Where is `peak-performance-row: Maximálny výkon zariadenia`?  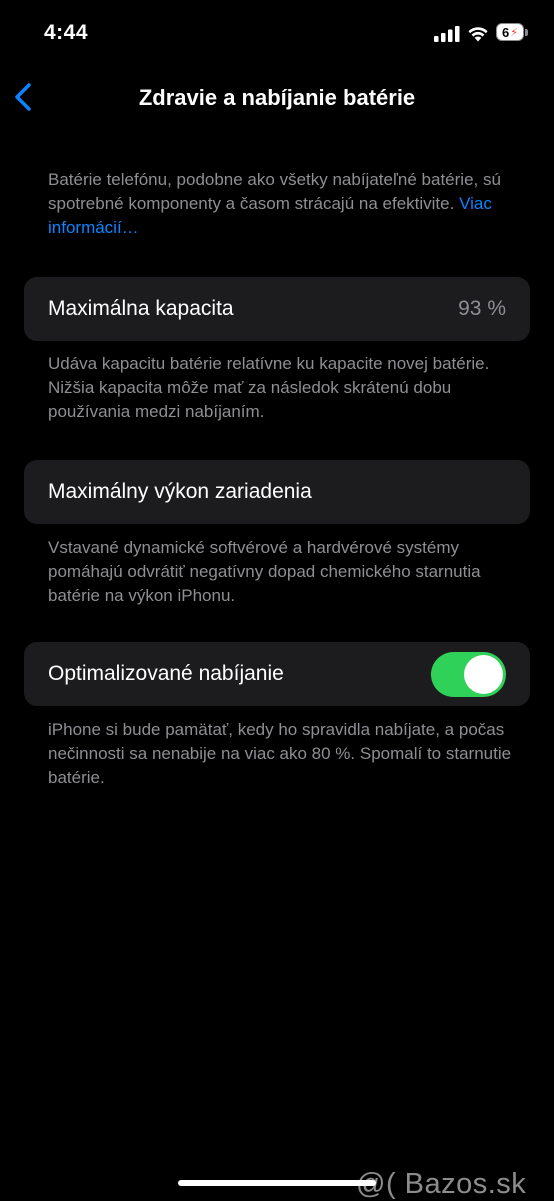
peak-performance-row: Maximálny výkon zariadenia is located at coordinates (277, 492).